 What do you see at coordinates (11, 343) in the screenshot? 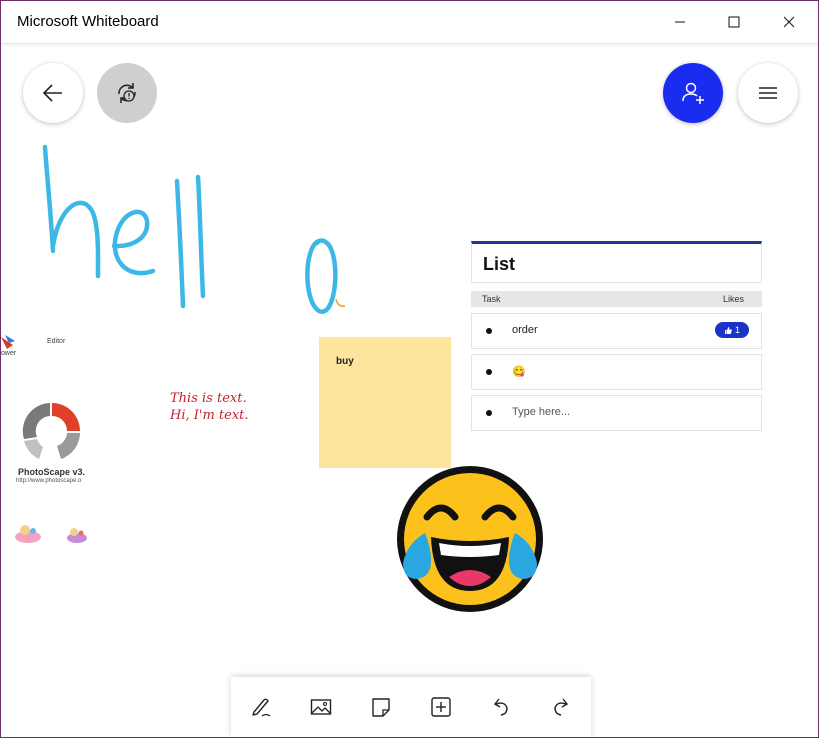
I see `app-icon-partial` at bounding box center [11, 343].